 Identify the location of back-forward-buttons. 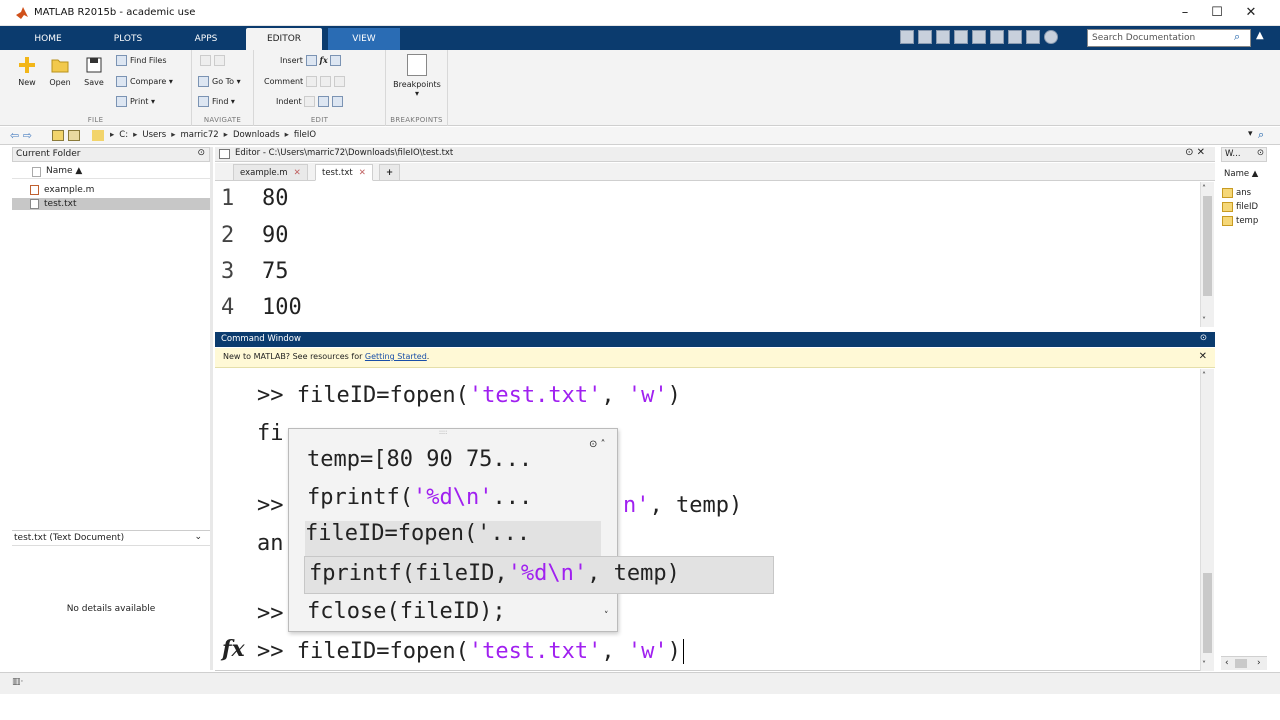
(214, 60).